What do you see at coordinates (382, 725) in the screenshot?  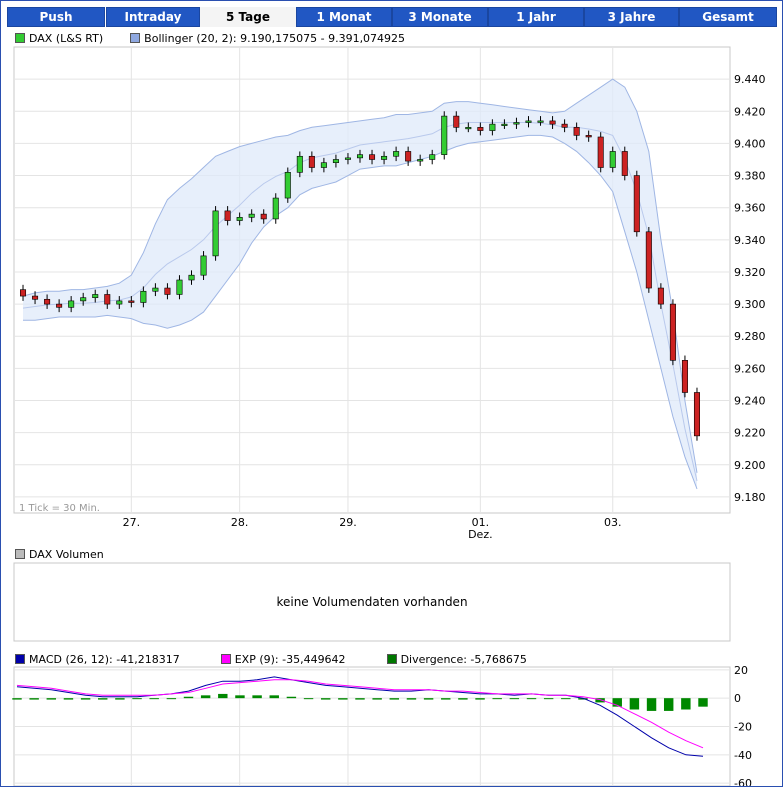 I see `macd-panel: 20 0 -20 -40 -60` at bounding box center [382, 725].